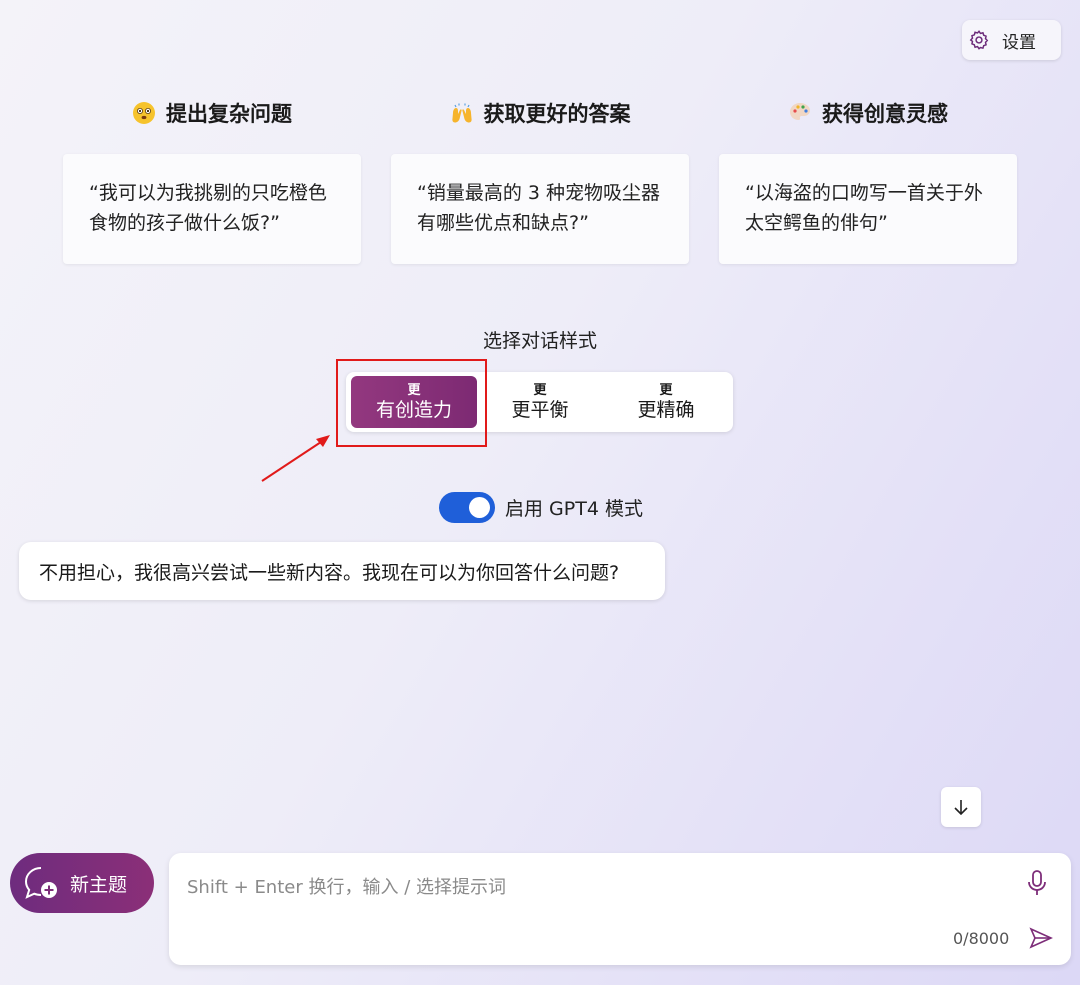 Image resolution: width=1080 pixels, height=985 pixels. I want to click on new-topic-button: 新主题, so click(82, 883).